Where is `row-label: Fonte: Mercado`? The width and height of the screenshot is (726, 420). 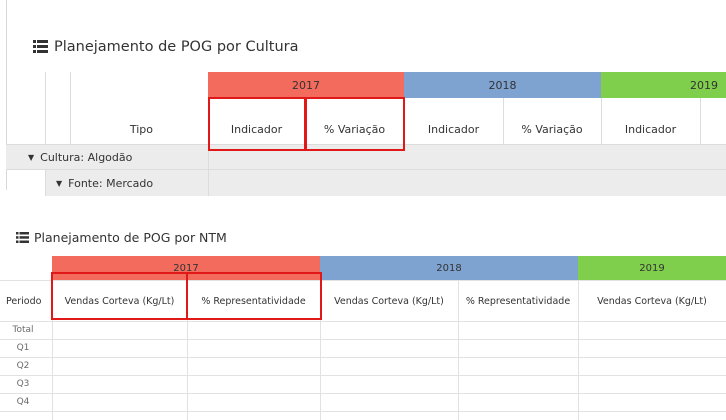
row-label: Fonte: Mercado is located at coordinates (111, 183).